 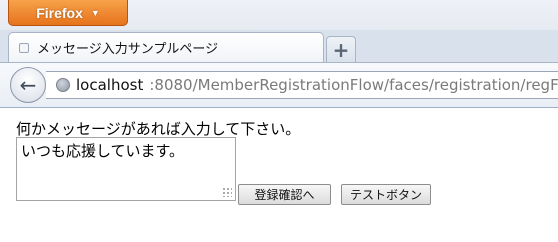 What do you see at coordinates (227, 192) in the screenshot?
I see `resize-grip-icon` at bounding box center [227, 192].